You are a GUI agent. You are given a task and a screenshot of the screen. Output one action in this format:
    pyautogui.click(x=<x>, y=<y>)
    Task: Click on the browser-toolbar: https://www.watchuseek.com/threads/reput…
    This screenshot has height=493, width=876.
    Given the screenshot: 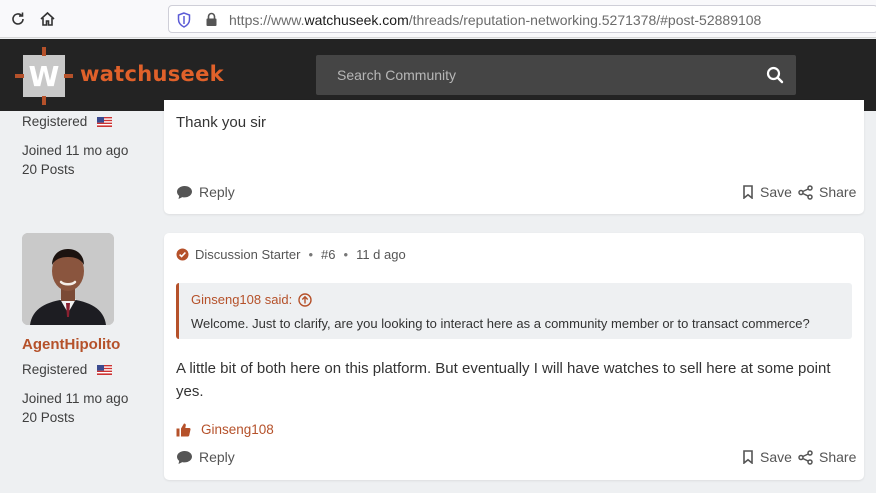 What is the action you would take?
    pyautogui.click(x=438, y=19)
    